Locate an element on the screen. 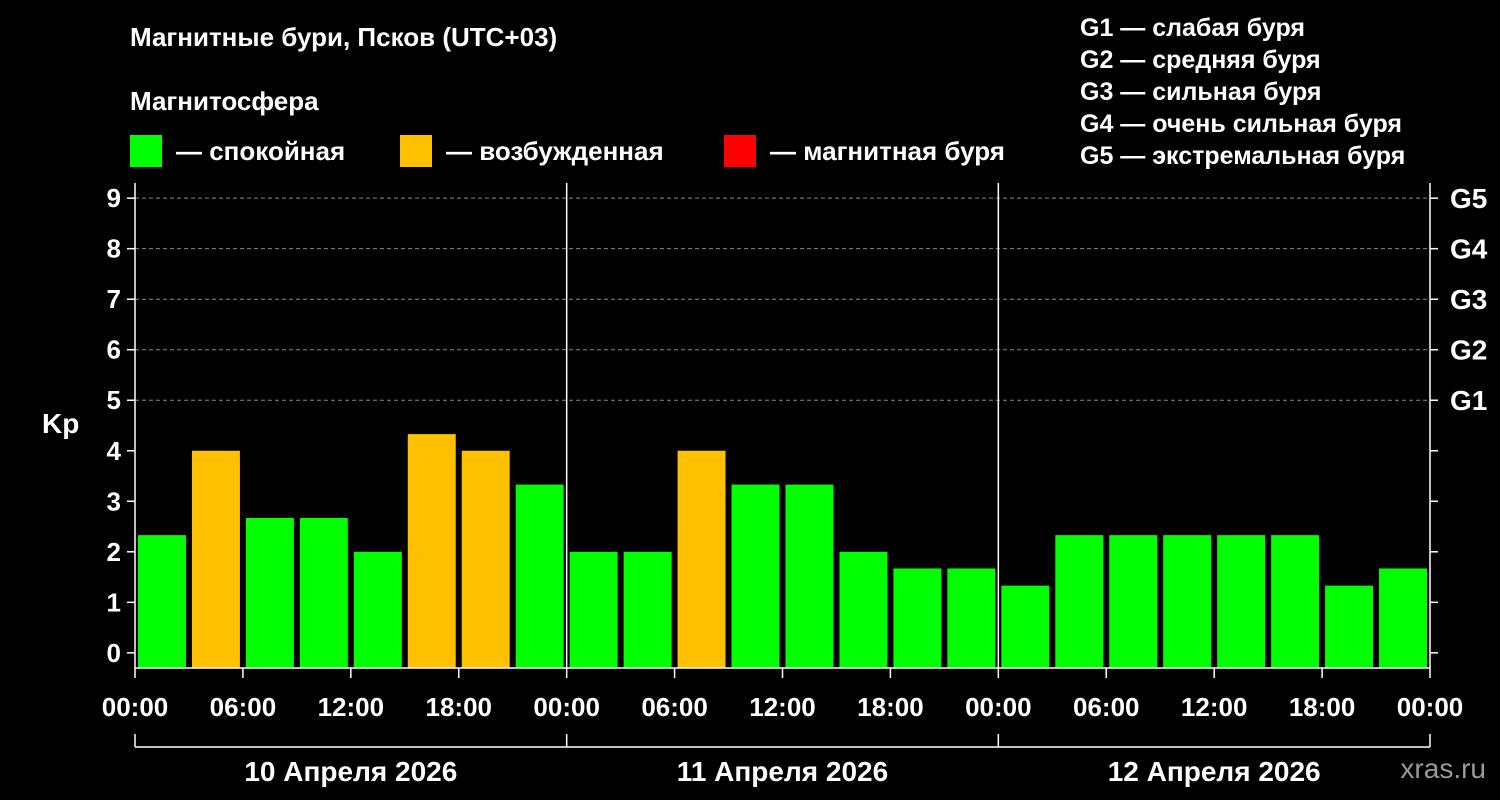 This screenshot has height=800, width=1500. g-level-label: G1 is located at coordinates (1468, 400).